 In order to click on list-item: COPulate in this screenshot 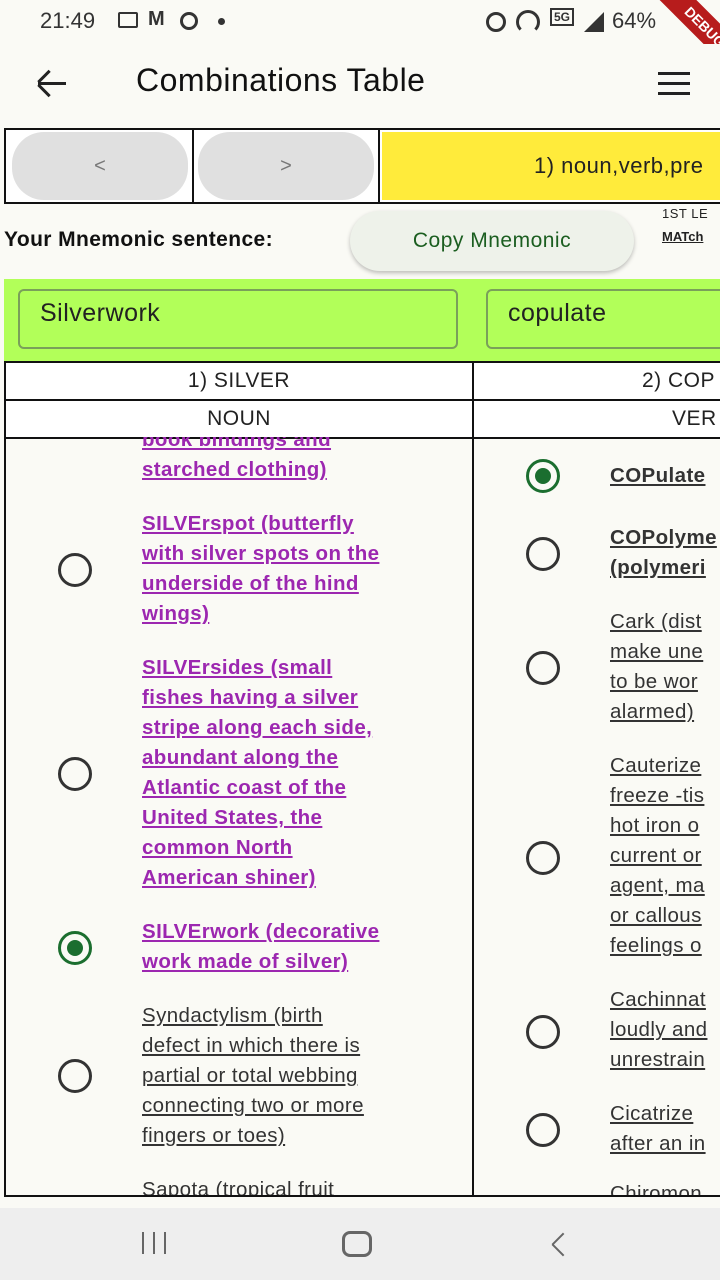, I will do `click(657, 476)`.